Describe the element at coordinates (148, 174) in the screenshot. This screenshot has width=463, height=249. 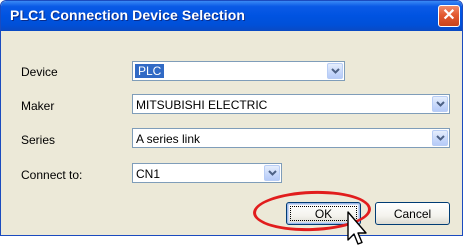
I see `connect-to-value: CN1` at that location.